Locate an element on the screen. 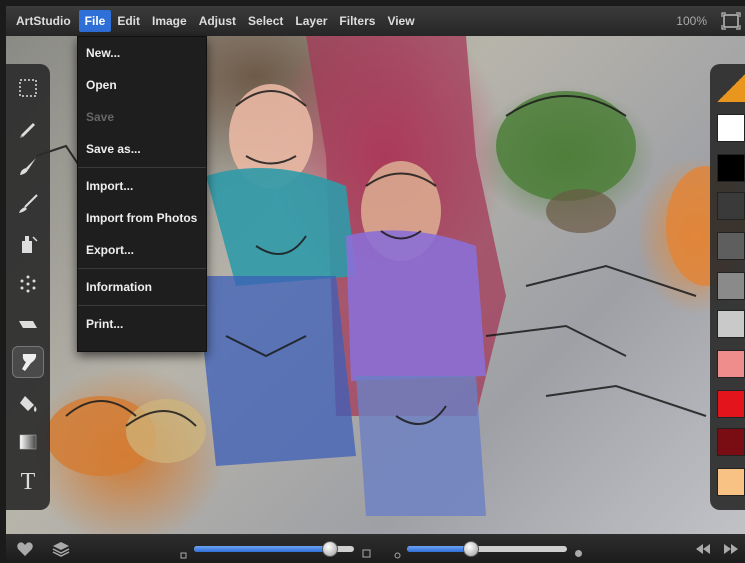  rewind-icon is located at coordinates (703, 549).